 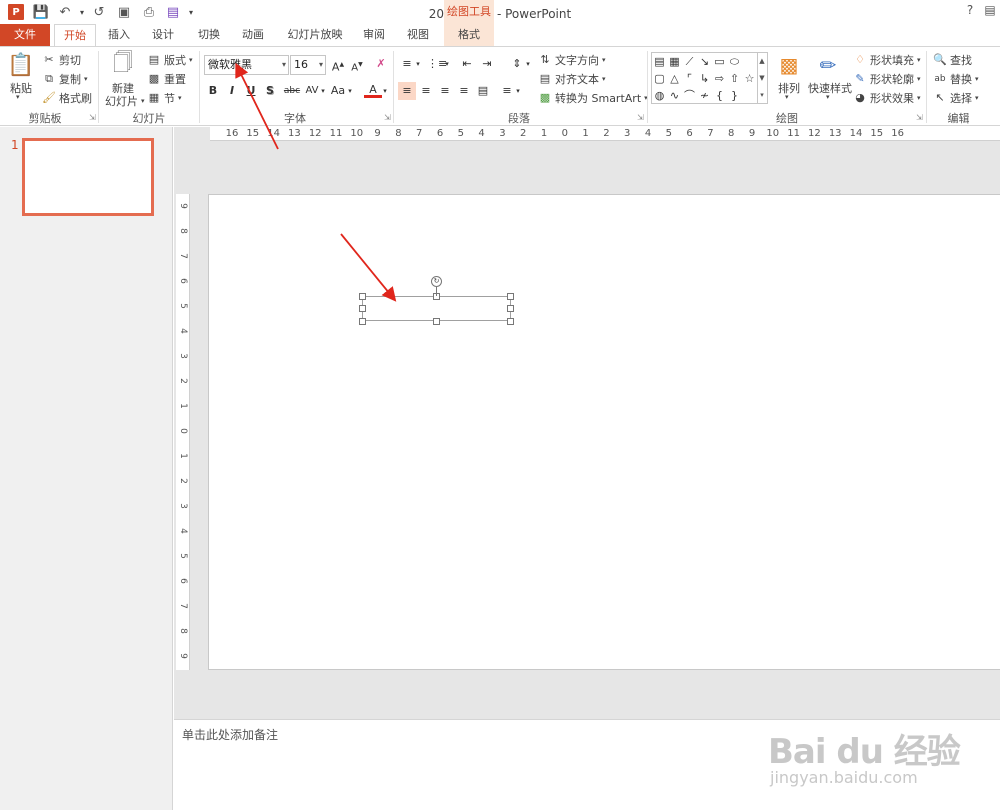 I want to click on right-arrow-shape-icon: ⇨, so click(x=719, y=78).